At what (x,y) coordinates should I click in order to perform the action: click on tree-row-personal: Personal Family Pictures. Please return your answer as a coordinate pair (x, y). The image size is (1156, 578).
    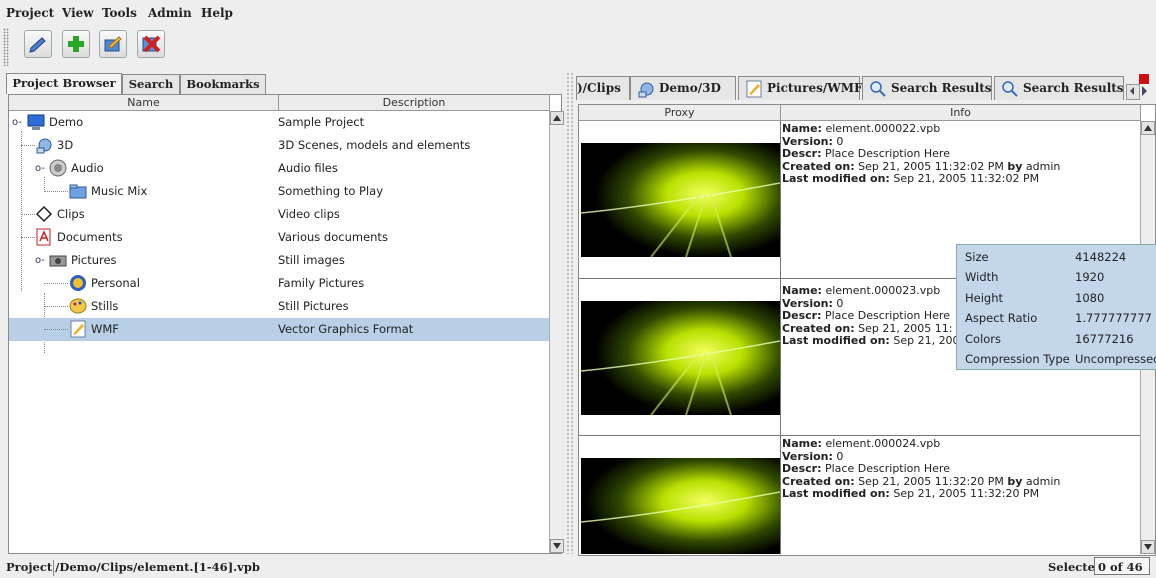
    Looking at the image, I should click on (279, 283).